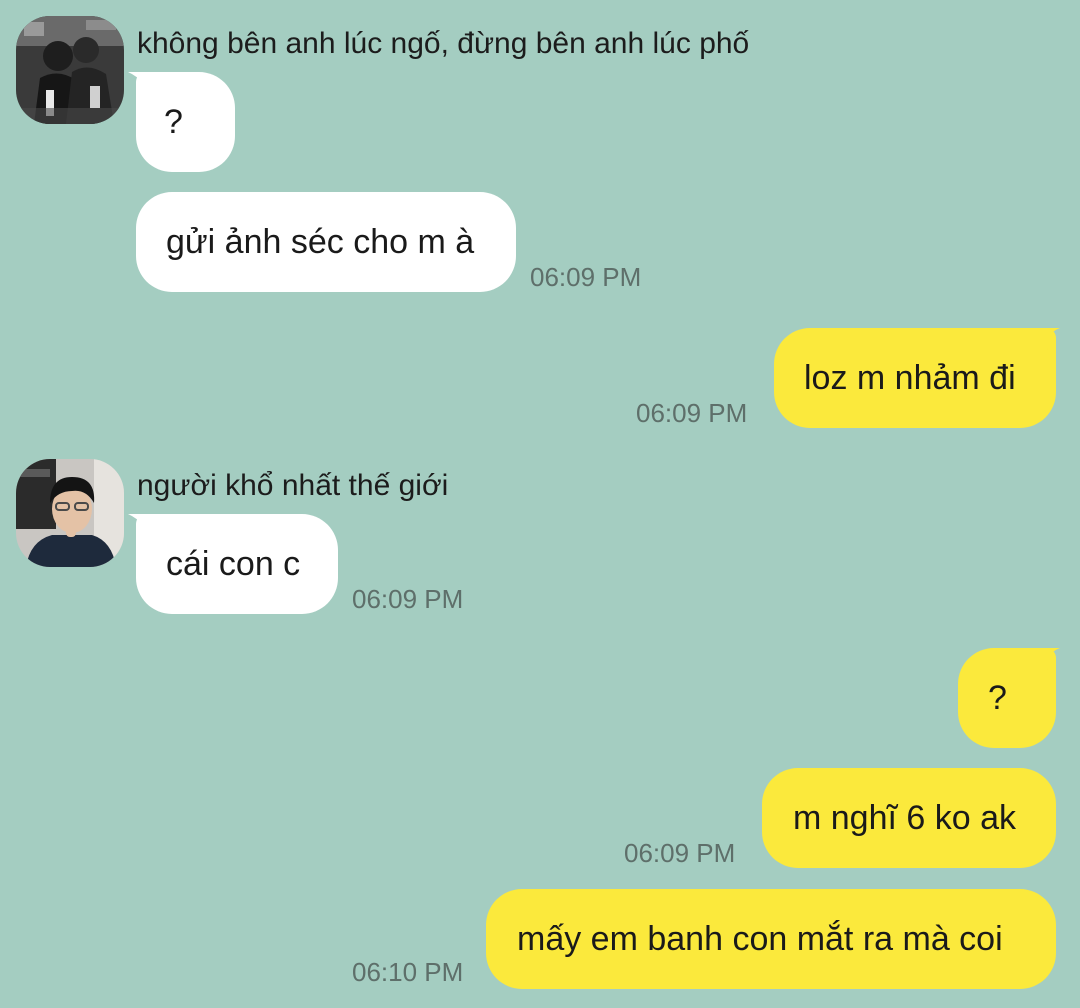 The image size is (1080, 1008). What do you see at coordinates (905, 817) in the screenshot?
I see `message-text: m nghĩ 6 ko ak` at bounding box center [905, 817].